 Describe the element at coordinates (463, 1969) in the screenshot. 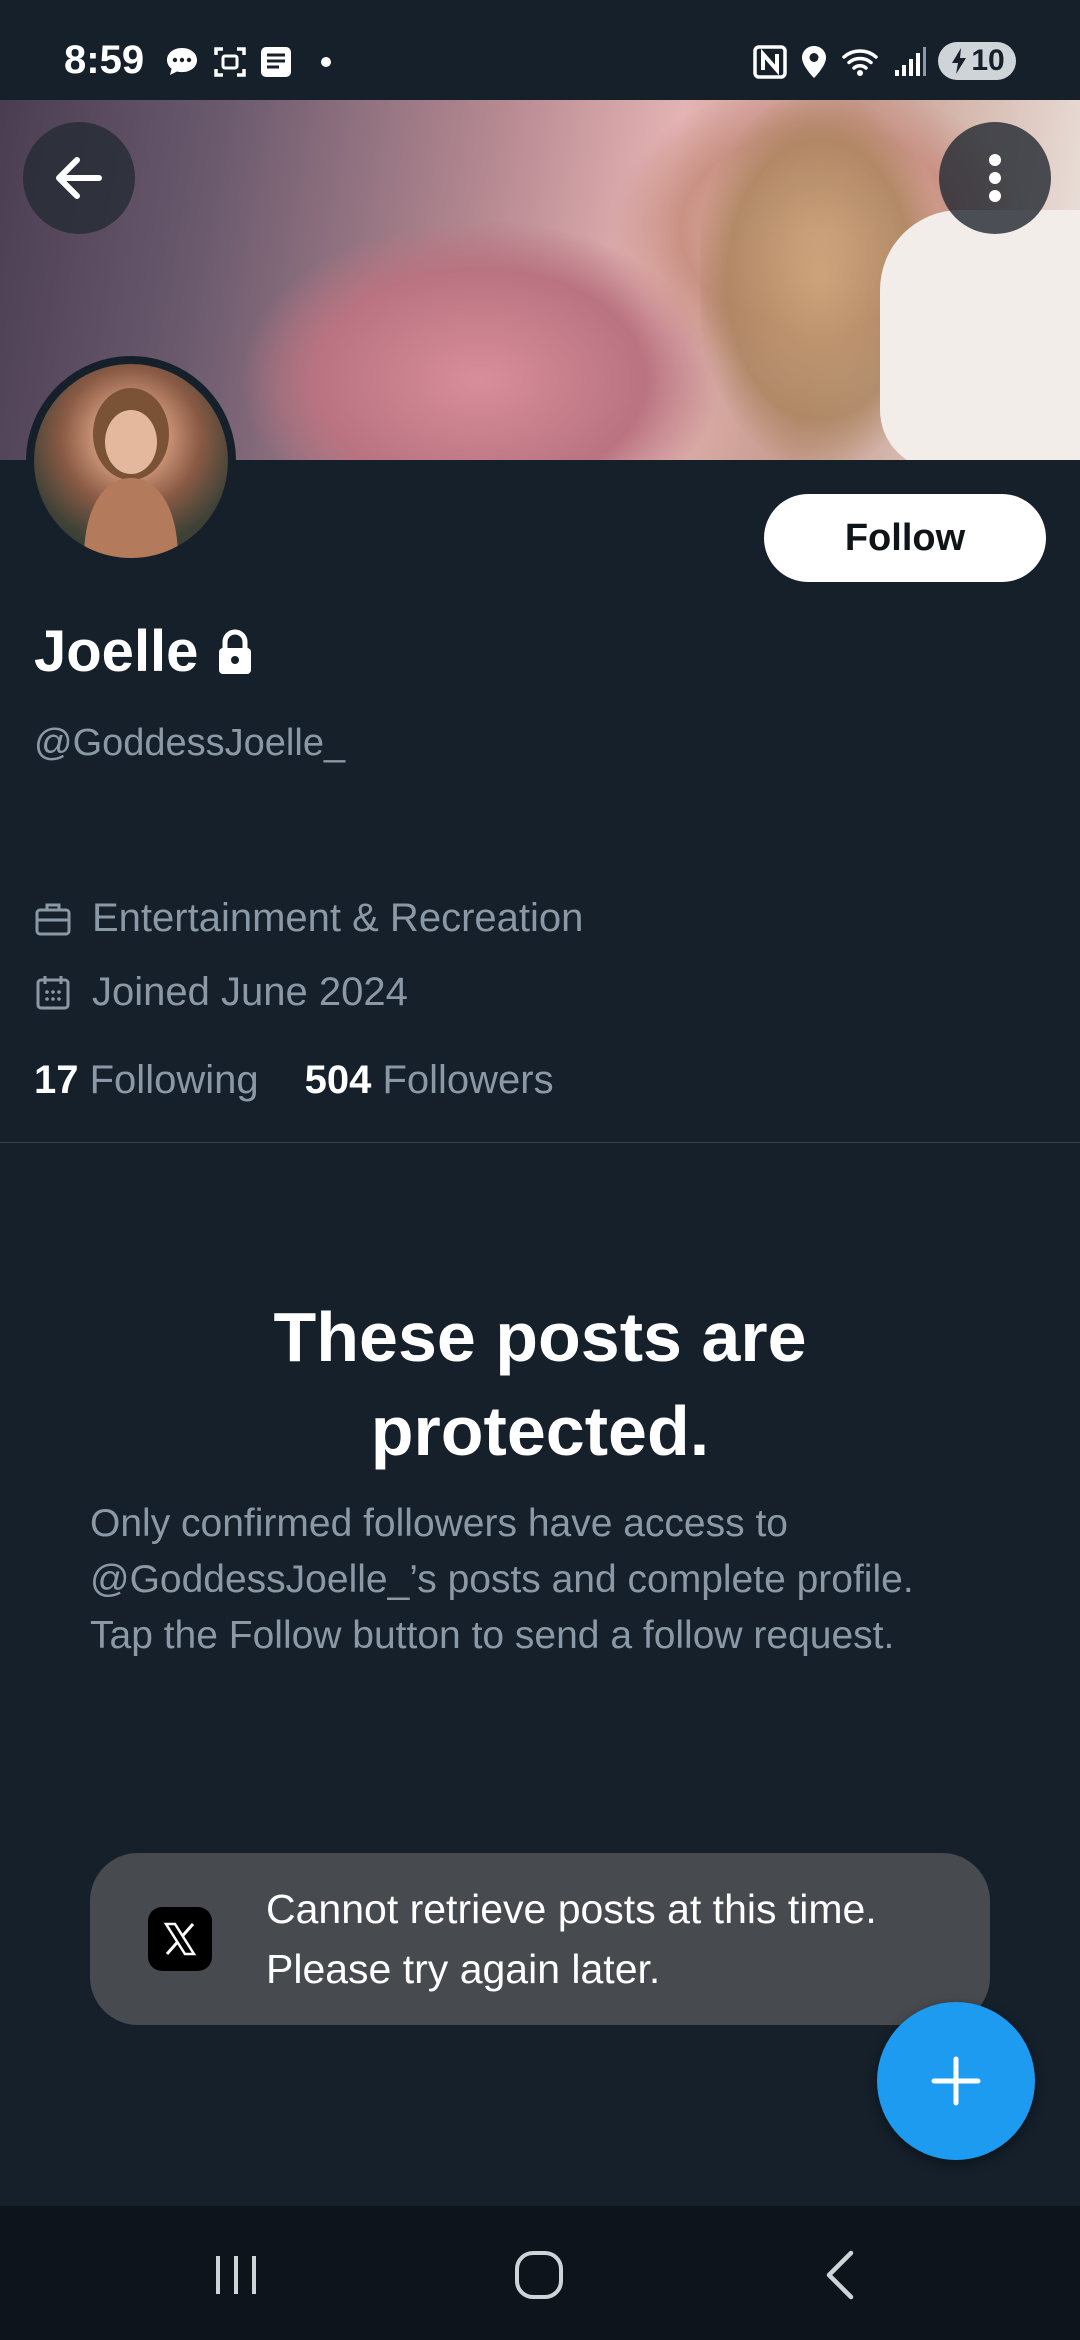

I see `toast-line: Please try again later.` at that location.